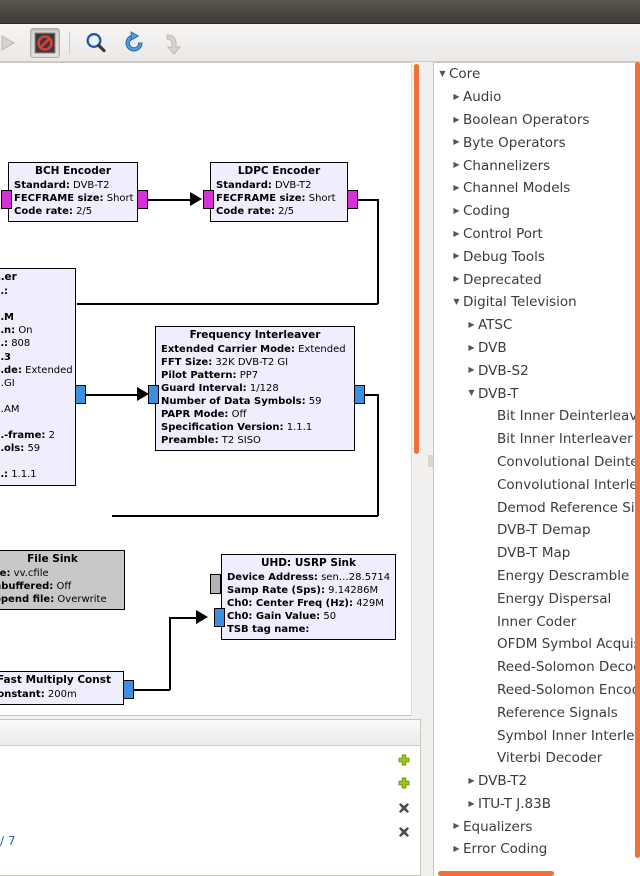 The height and width of the screenshot is (876, 640). What do you see at coordinates (537, 598) in the screenshot?
I see `tree-item-energy-dispersal: ▶Energy Dispersal` at bounding box center [537, 598].